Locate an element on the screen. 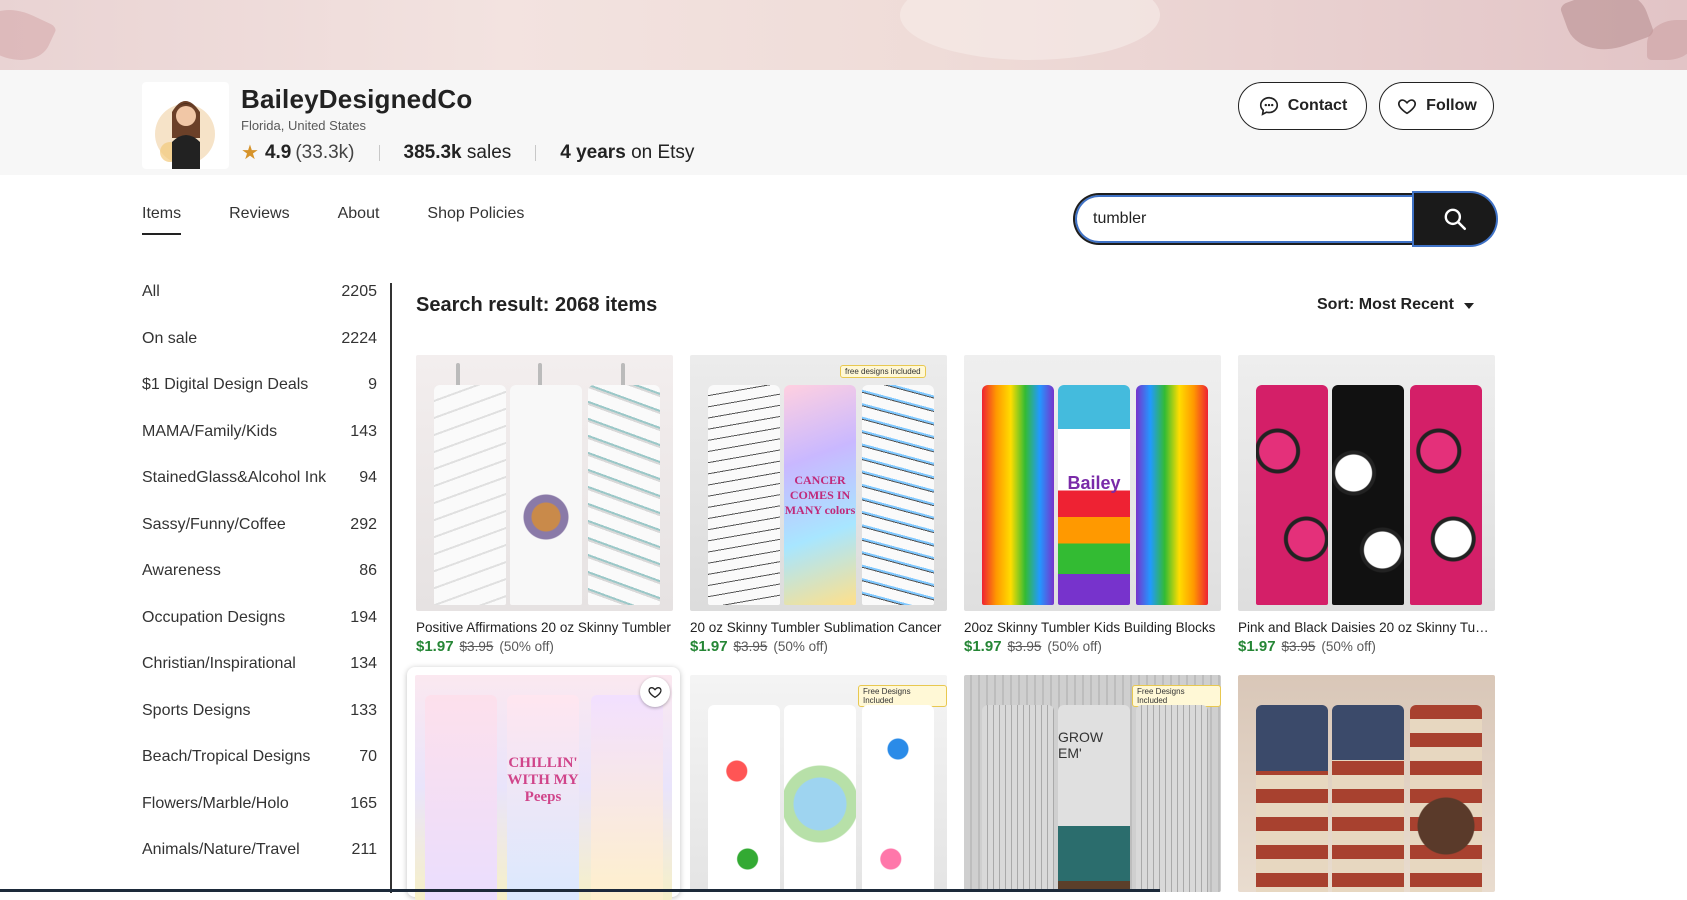 The width and height of the screenshot is (1687, 900). search-icon is located at coordinates (1455, 219).